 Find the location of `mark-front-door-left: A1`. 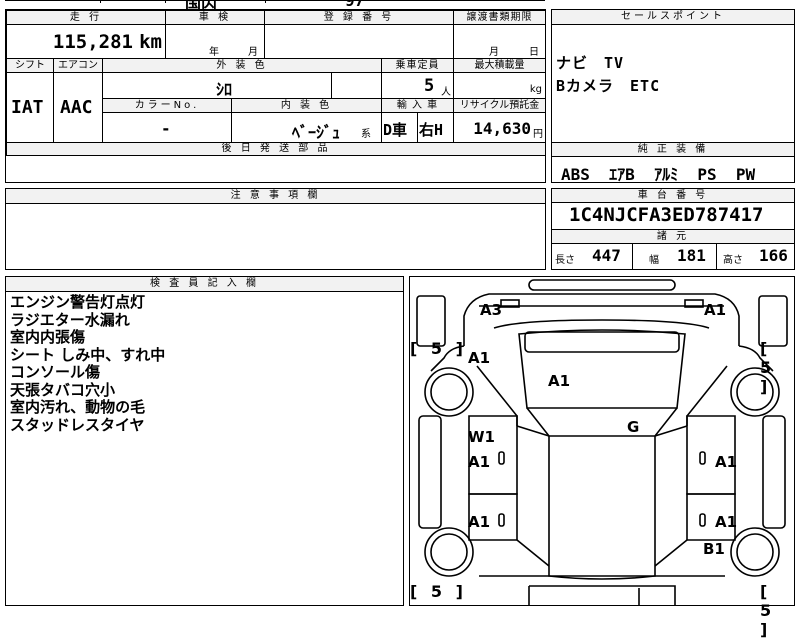

mark-front-door-left: A1 is located at coordinates (479, 462).